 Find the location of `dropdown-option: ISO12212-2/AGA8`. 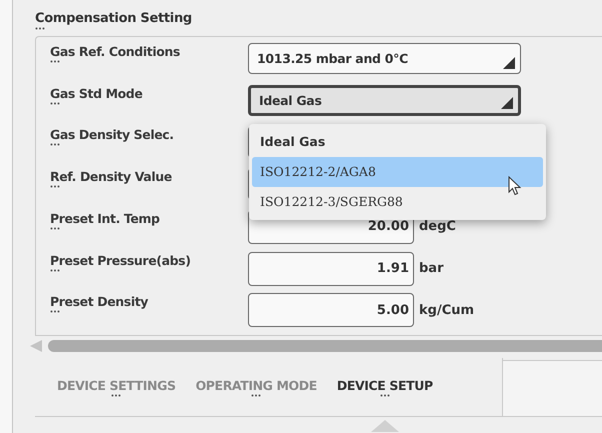

dropdown-option: ISO12212-2/AGA8 is located at coordinates (397, 171).